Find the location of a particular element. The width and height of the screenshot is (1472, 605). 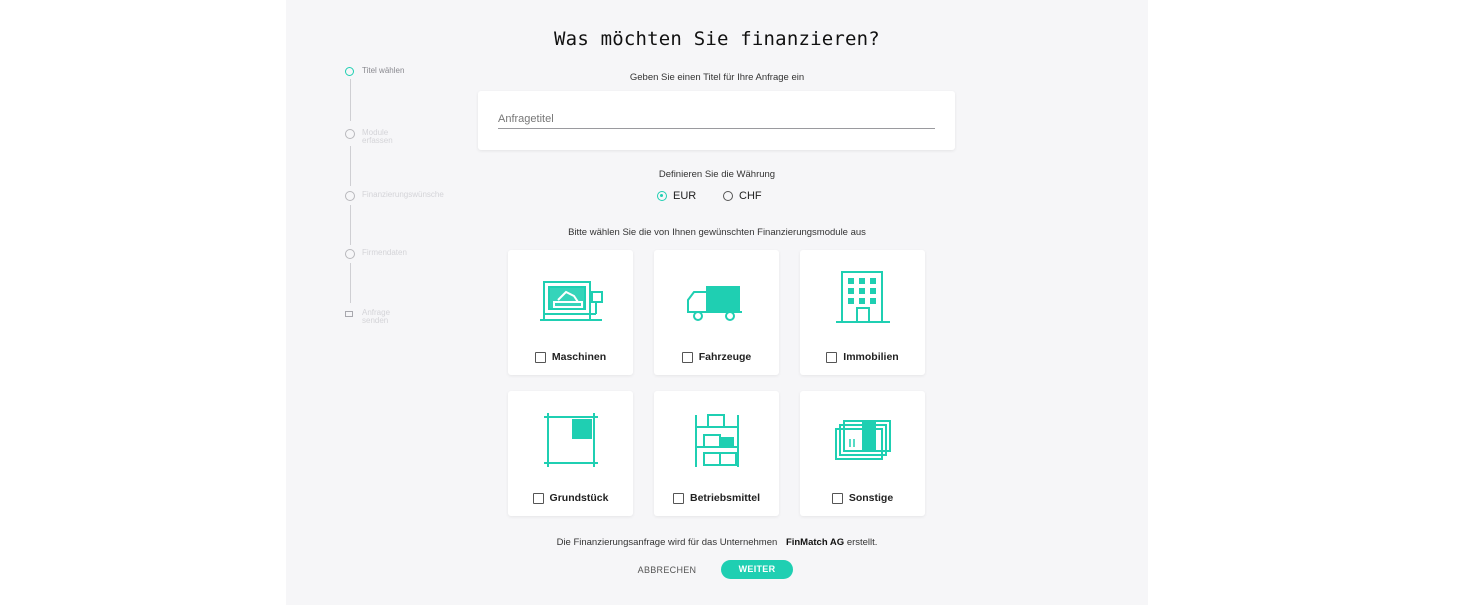

land-plot-icon is located at coordinates (570, 444).